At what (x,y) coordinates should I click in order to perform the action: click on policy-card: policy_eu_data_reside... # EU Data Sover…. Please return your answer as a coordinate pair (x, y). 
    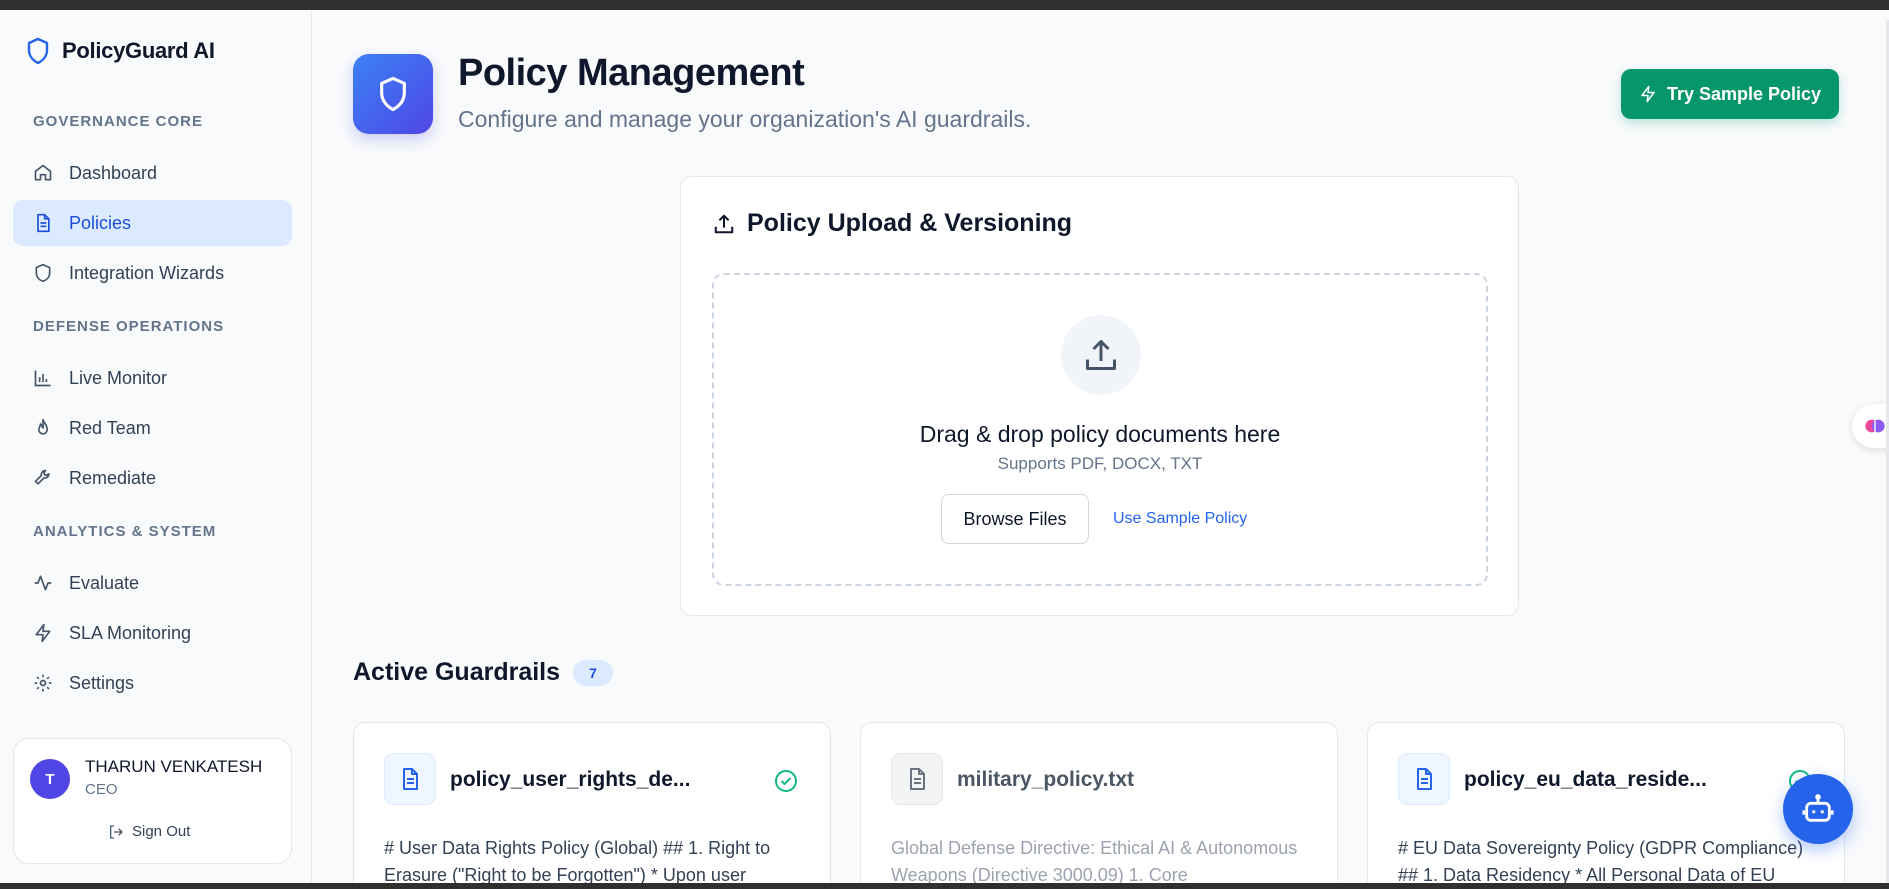
    Looking at the image, I should click on (1606, 802).